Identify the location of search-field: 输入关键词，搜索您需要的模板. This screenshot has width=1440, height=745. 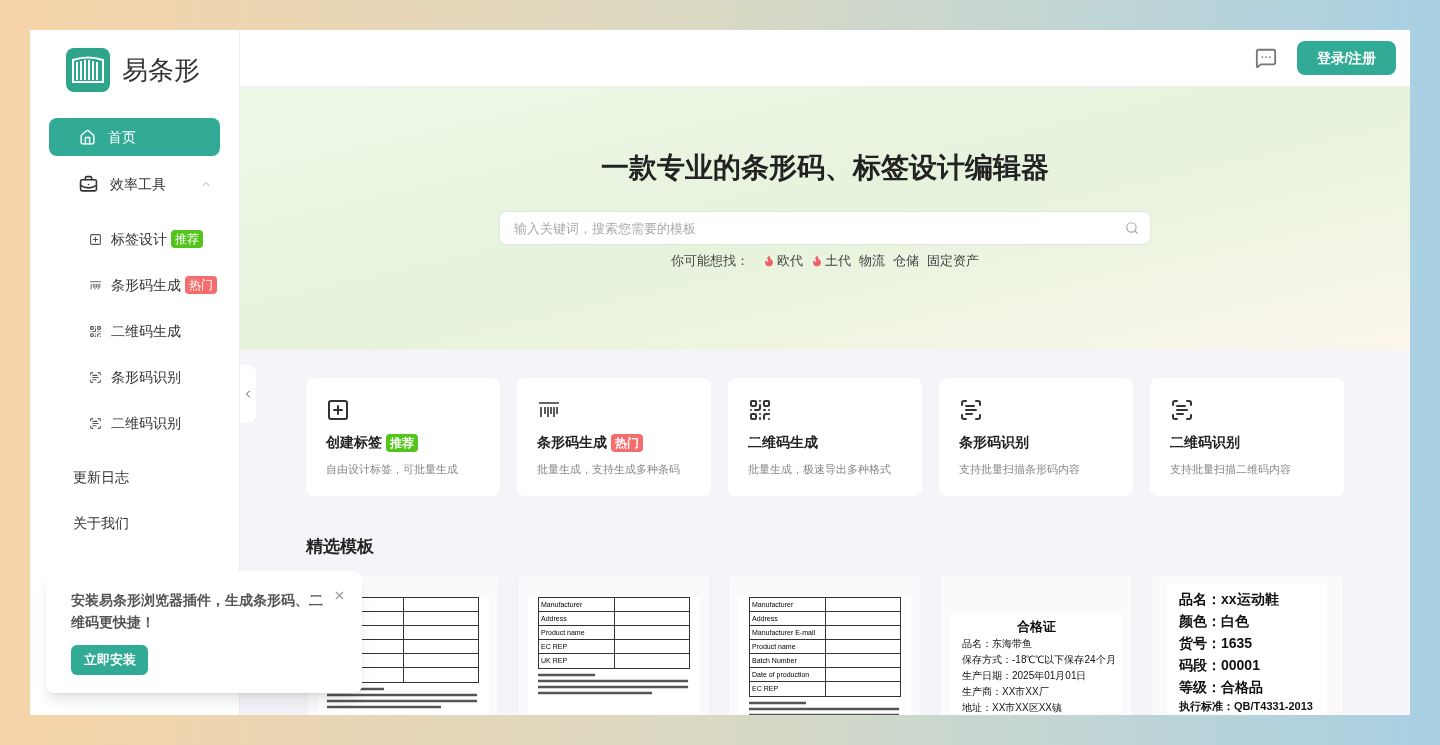
(825, 228).